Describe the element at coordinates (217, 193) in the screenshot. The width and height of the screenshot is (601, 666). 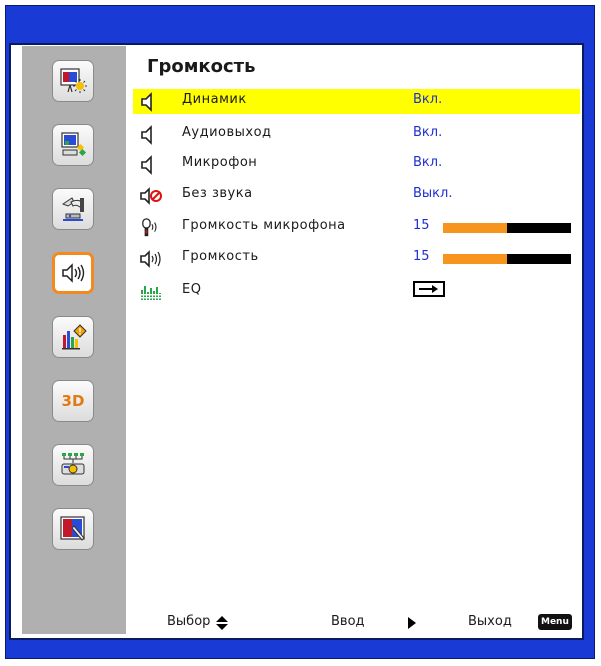
I see `menu-row-label: Без звука` at that location.